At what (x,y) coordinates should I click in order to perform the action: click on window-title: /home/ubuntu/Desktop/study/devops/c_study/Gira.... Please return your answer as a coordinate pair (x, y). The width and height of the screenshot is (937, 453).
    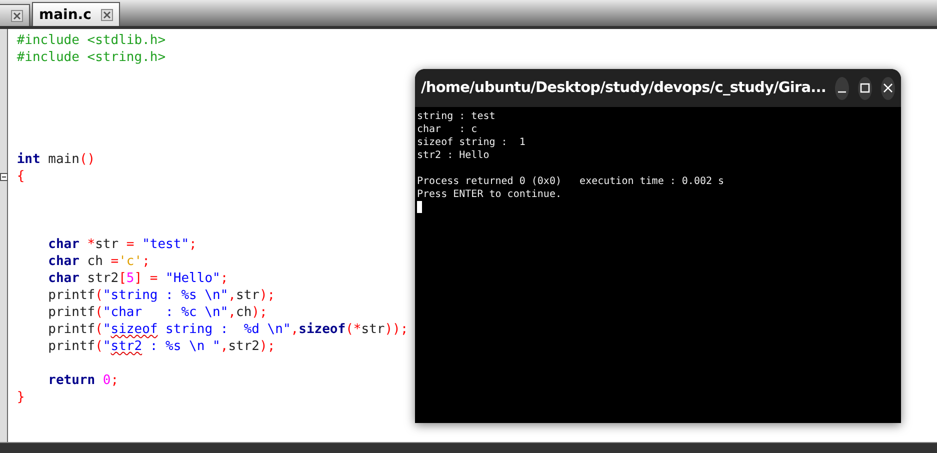
    Looking at the image, I should click on (623, 88).